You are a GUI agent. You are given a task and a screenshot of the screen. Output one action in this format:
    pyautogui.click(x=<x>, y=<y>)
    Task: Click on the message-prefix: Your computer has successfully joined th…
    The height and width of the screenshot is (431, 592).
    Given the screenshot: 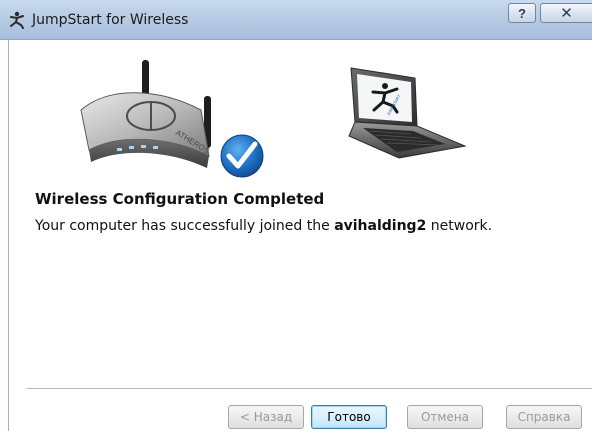 What is the action you would take?
    pyautogui.click(x=185, y=226)
    